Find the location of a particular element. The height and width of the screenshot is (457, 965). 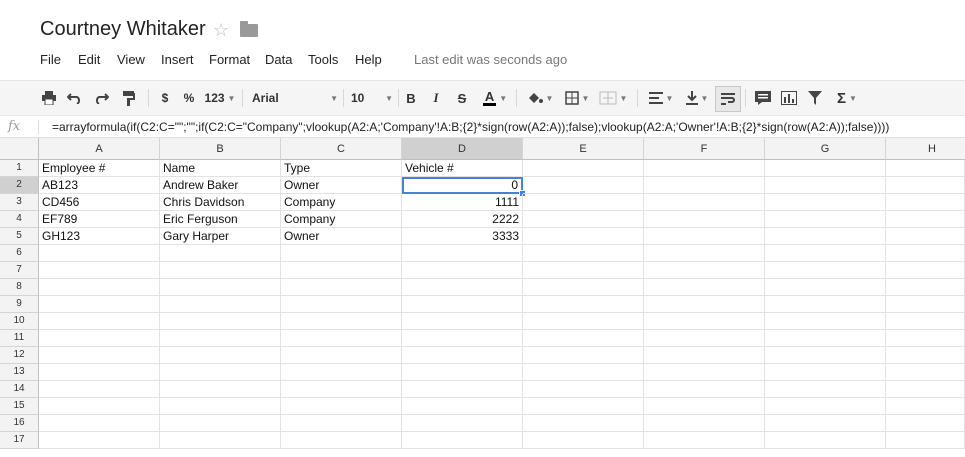

cell-b2: Andrew Baker is located at coordinates (220, 185).